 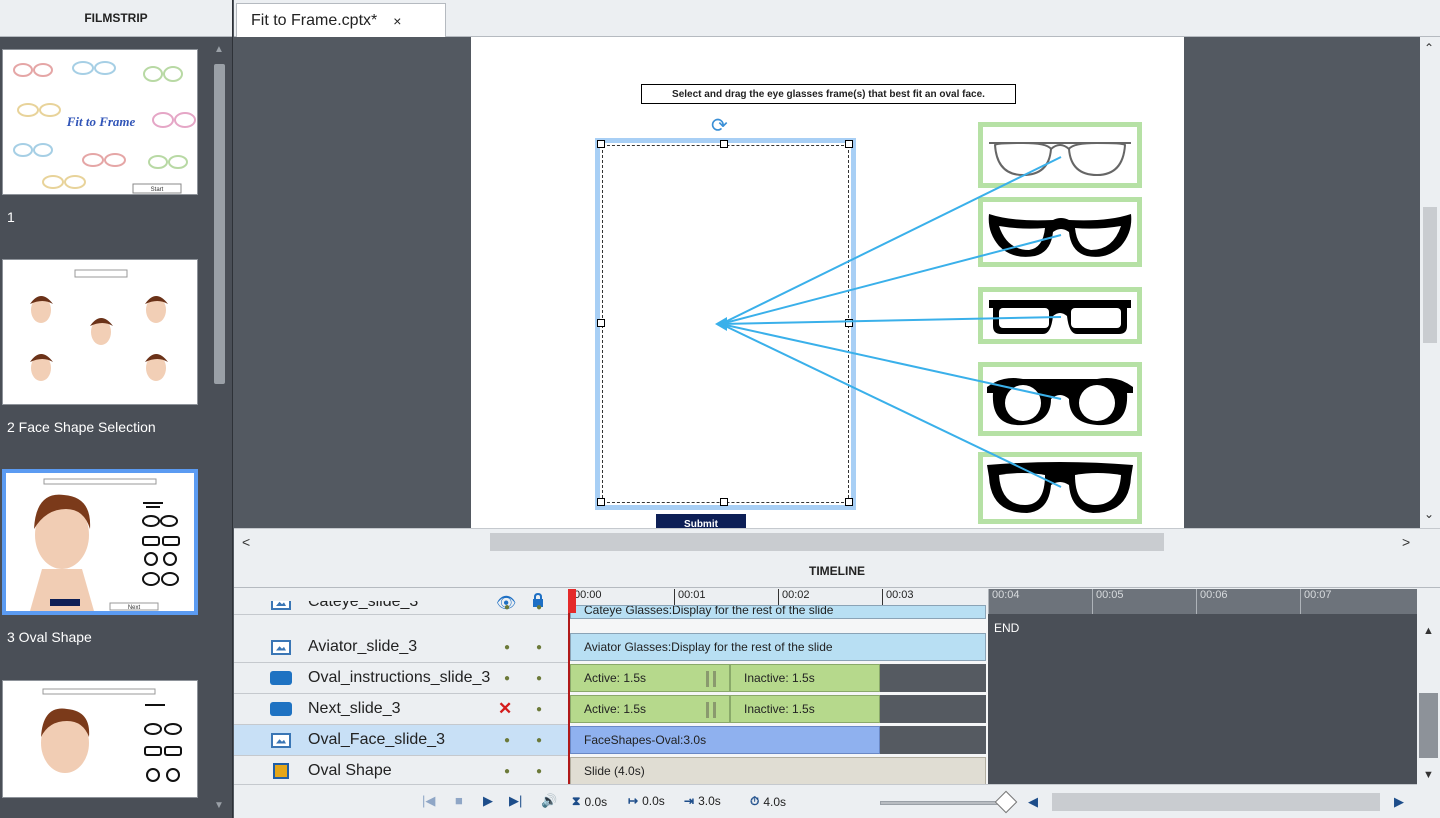 I want to click on rectangle-glasses-image, so click(x=1060, y=315).